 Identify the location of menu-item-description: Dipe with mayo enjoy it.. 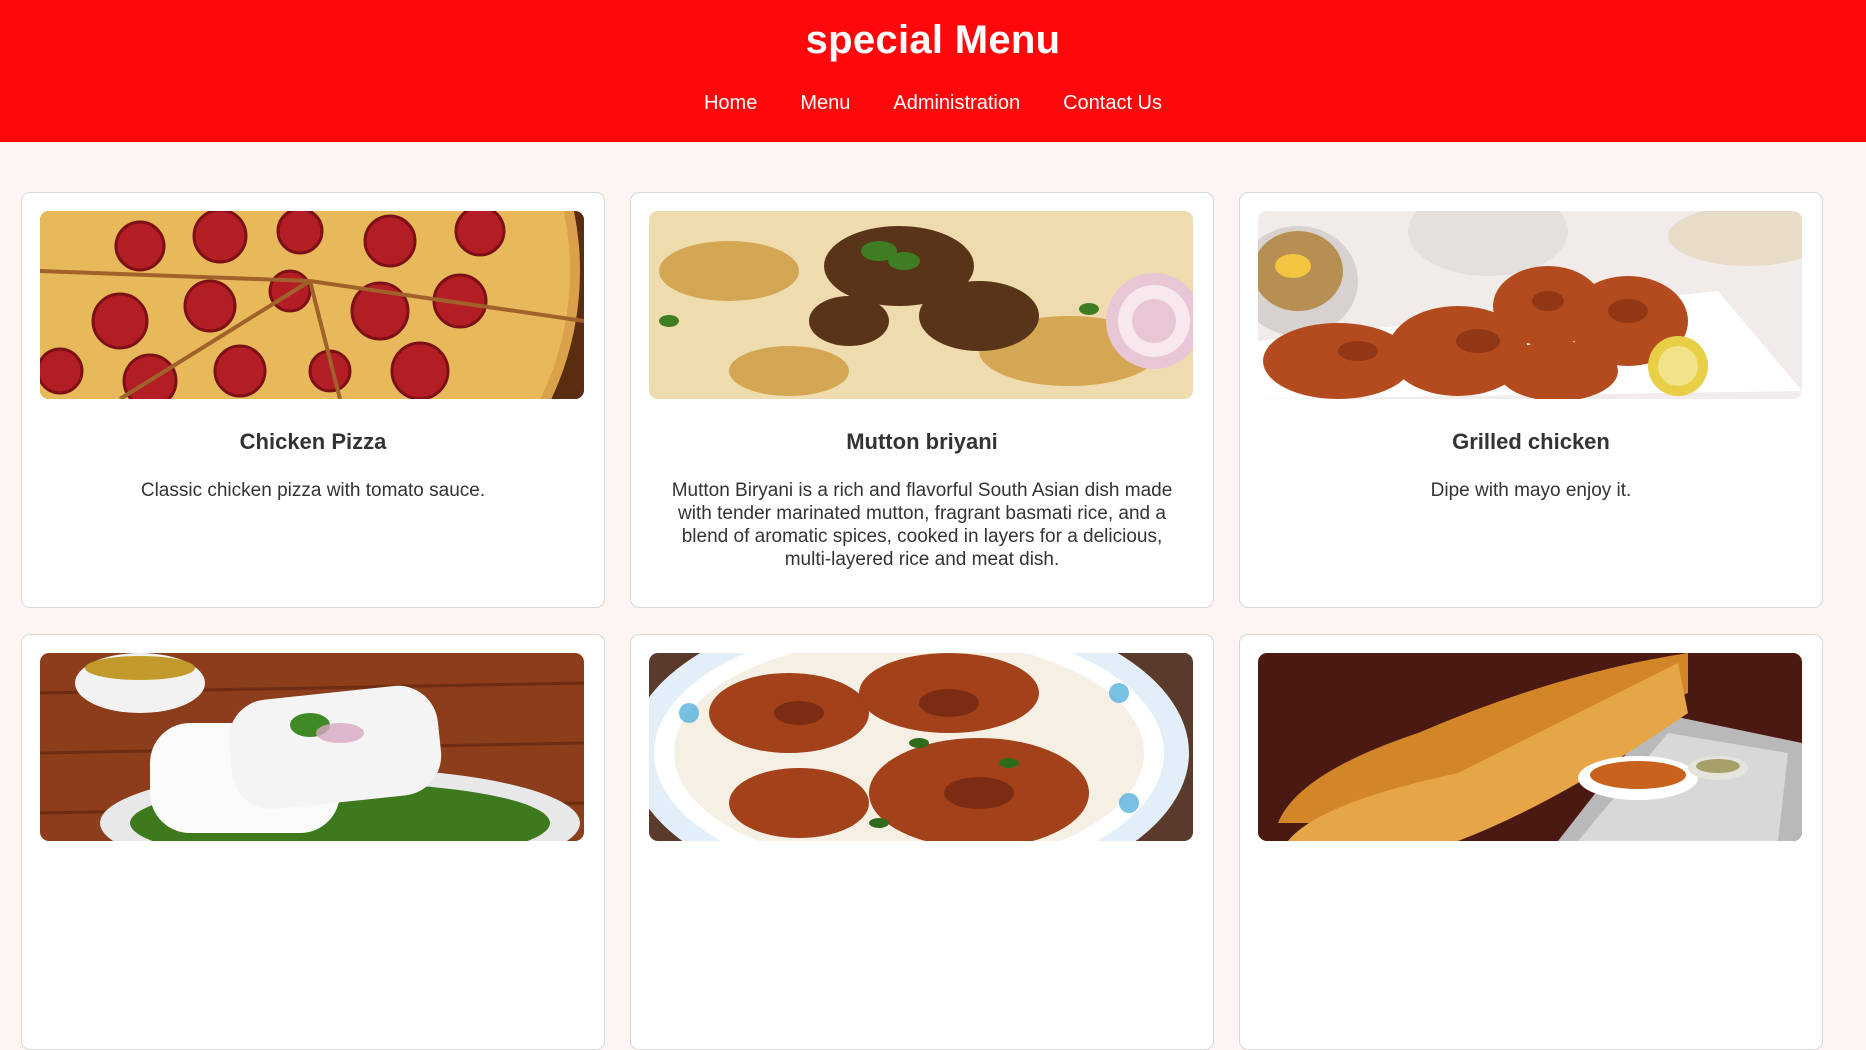
(1531, 490).